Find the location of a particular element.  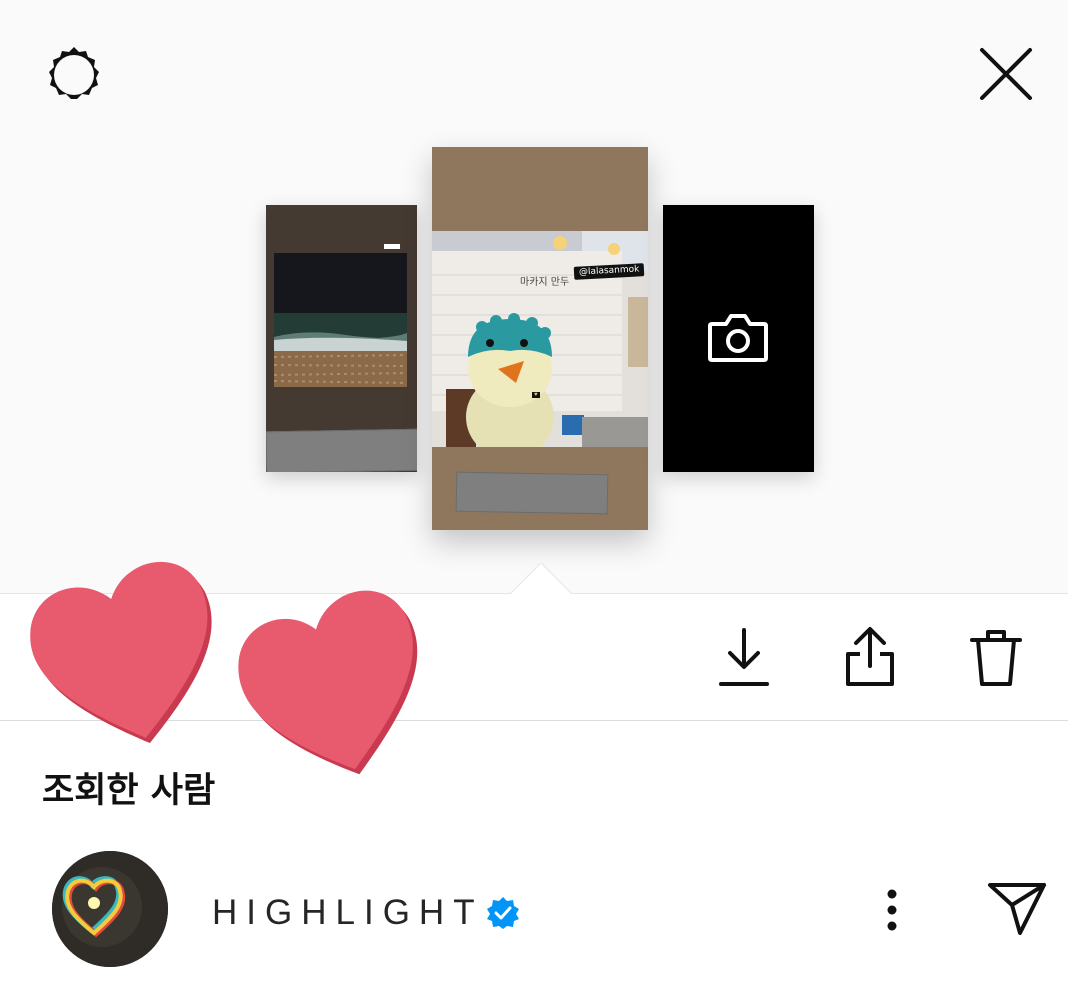

story-thumbnail-current: 마카지 만두 @lalasanmok ♥ is located at coordinates (540, 338).